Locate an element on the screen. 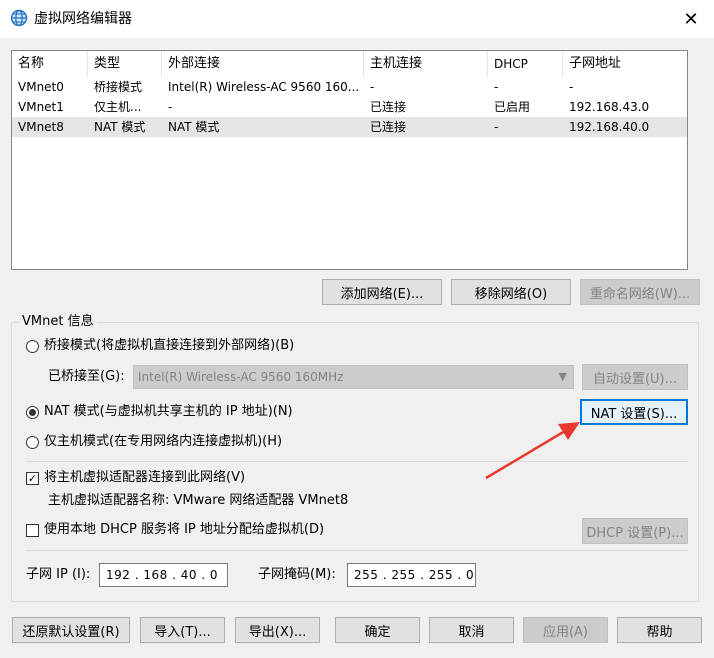 The width and height of the screenshot is (714, 658). cell-subnet: 192.168.43.0 is located at coordinates (609, 107).